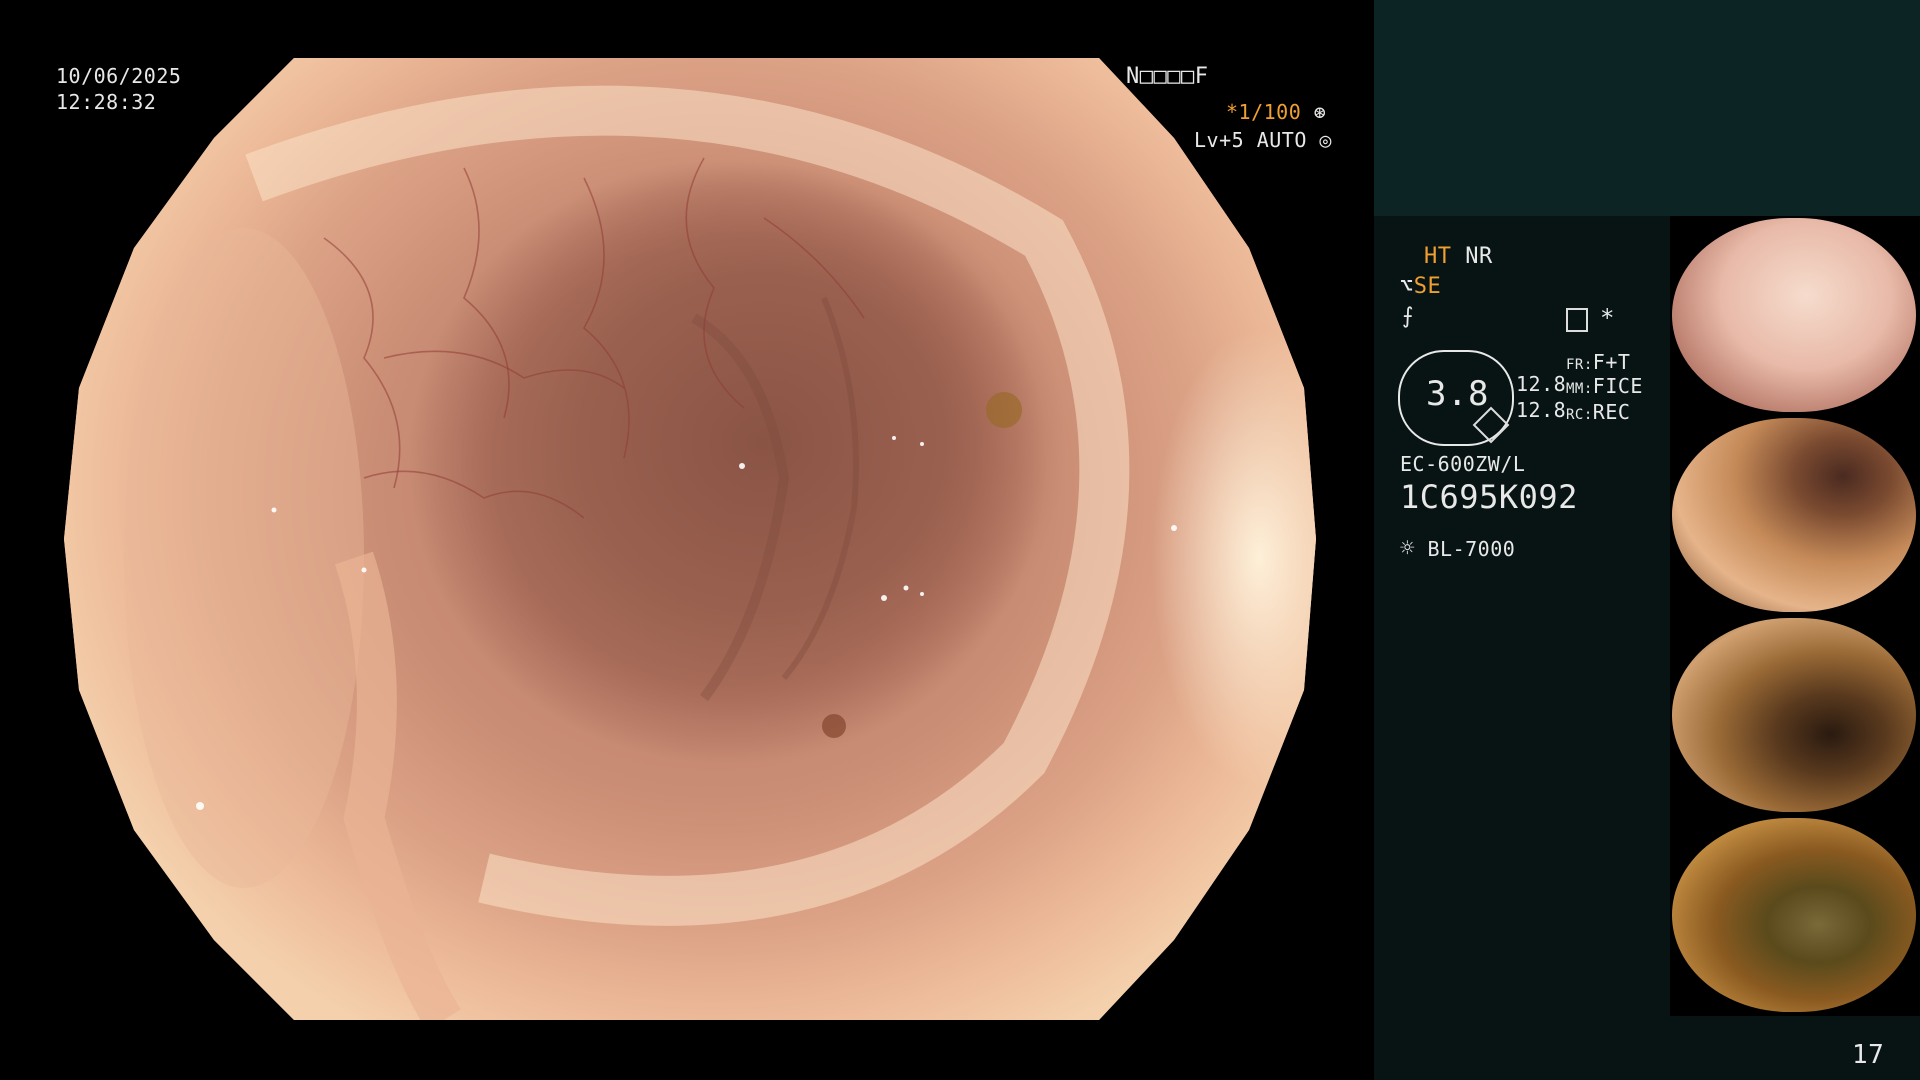 This screenshot has height=1080, width=1920. What do you see at coordinates (1438, 256) in the screenshot?
I see `ht-label: HT` at bounding box center [1438, 256].